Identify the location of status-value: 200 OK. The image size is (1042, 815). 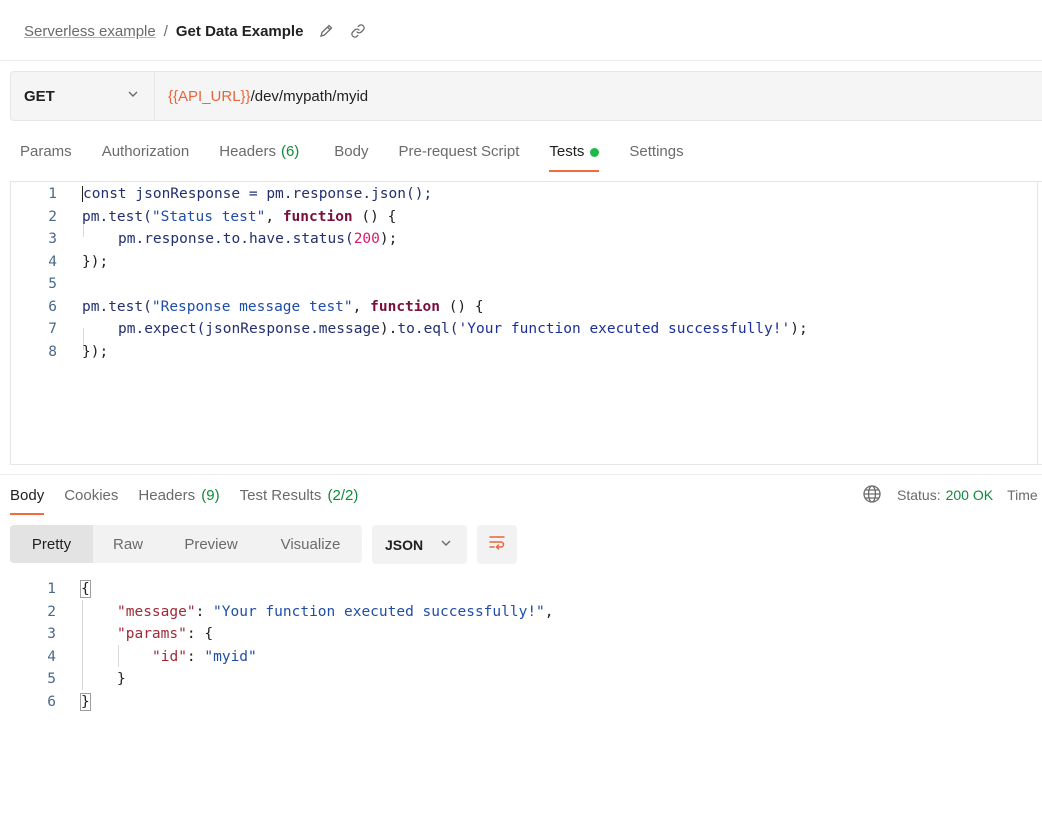
(969, 495).